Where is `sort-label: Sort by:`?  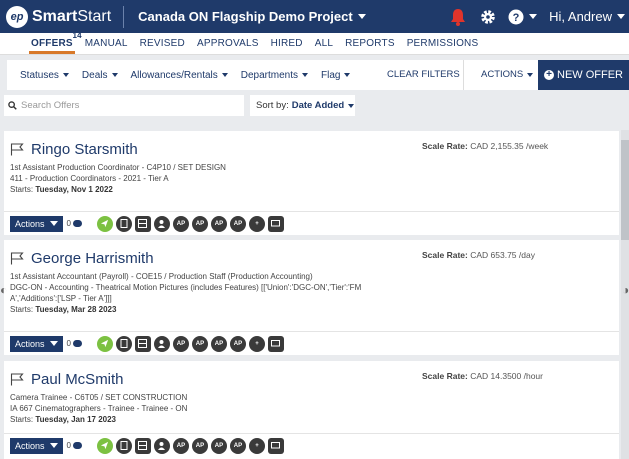
sort-label: Sort by: is located at coordinates (272, 105).